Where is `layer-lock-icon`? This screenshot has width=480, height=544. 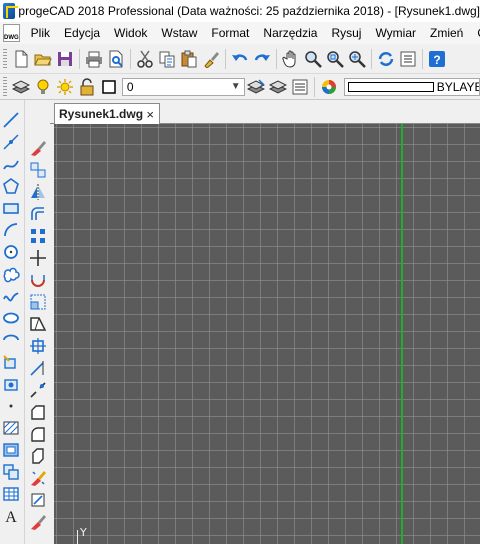 layer-lock-icon is located at coordinates (87, 87).